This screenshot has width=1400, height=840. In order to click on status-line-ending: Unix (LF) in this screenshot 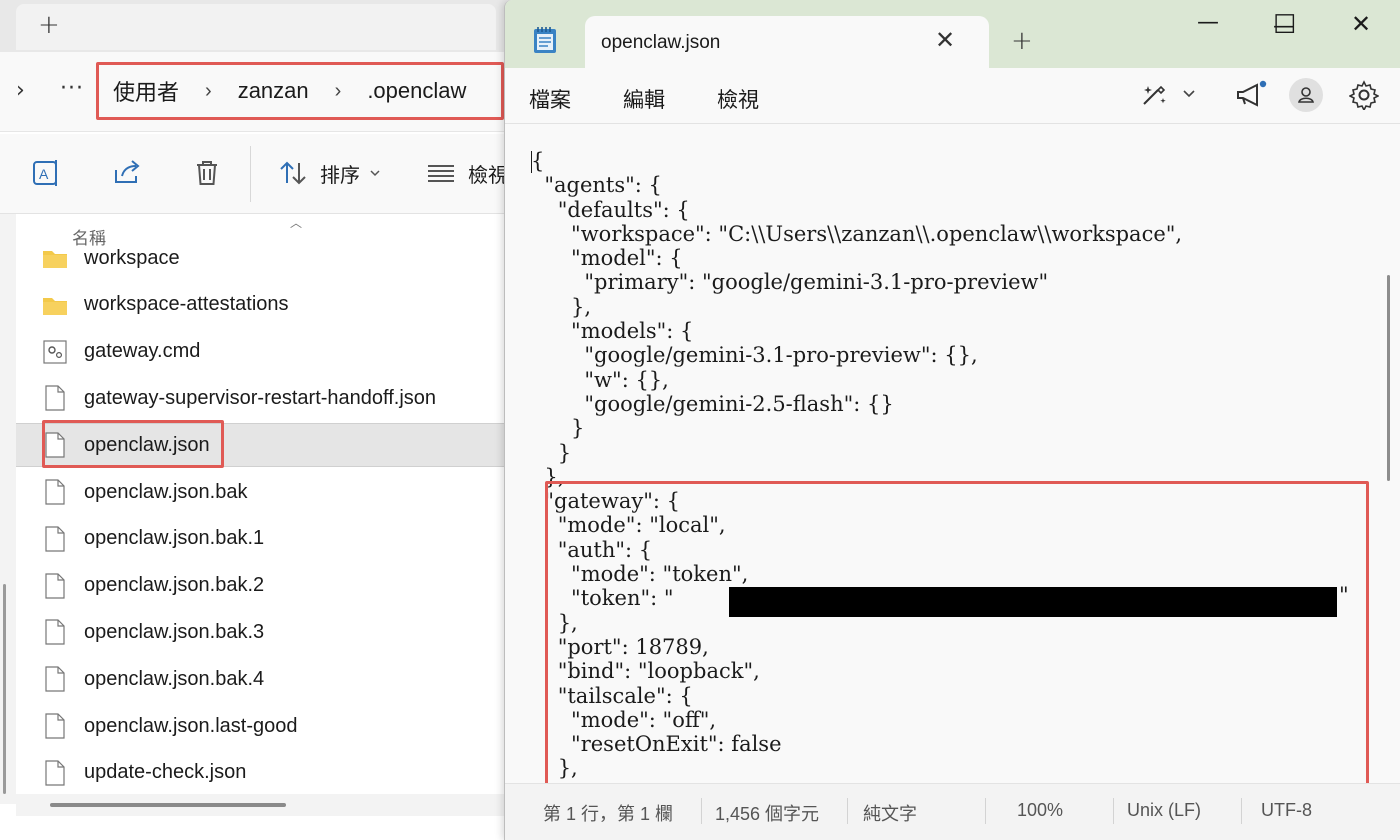, I will do `click(1164, 810)`.